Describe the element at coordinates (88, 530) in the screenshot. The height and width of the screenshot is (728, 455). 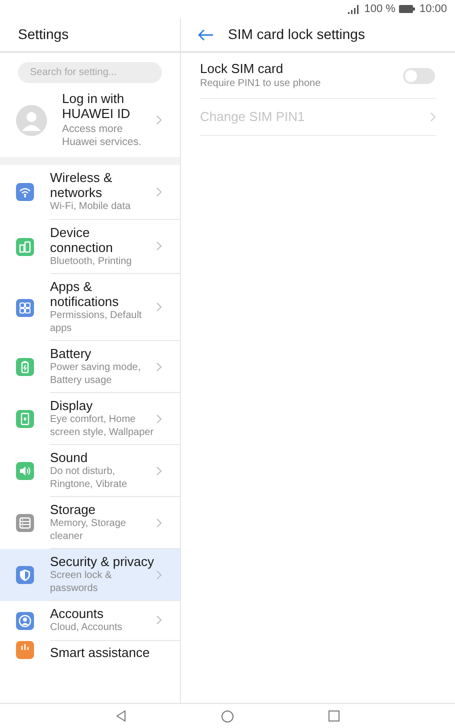
I see `menu-item-subtitle: Memory, Storage cleaner` at that location.